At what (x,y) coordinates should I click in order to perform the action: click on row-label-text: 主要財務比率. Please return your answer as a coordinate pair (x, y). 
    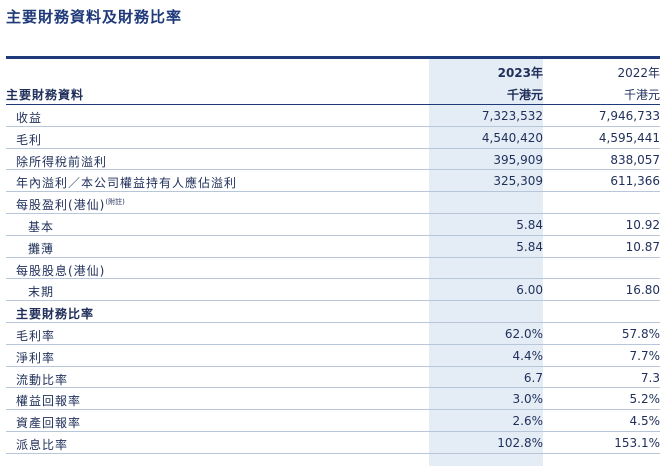
    Looking at the image, I should click on (55, 314).